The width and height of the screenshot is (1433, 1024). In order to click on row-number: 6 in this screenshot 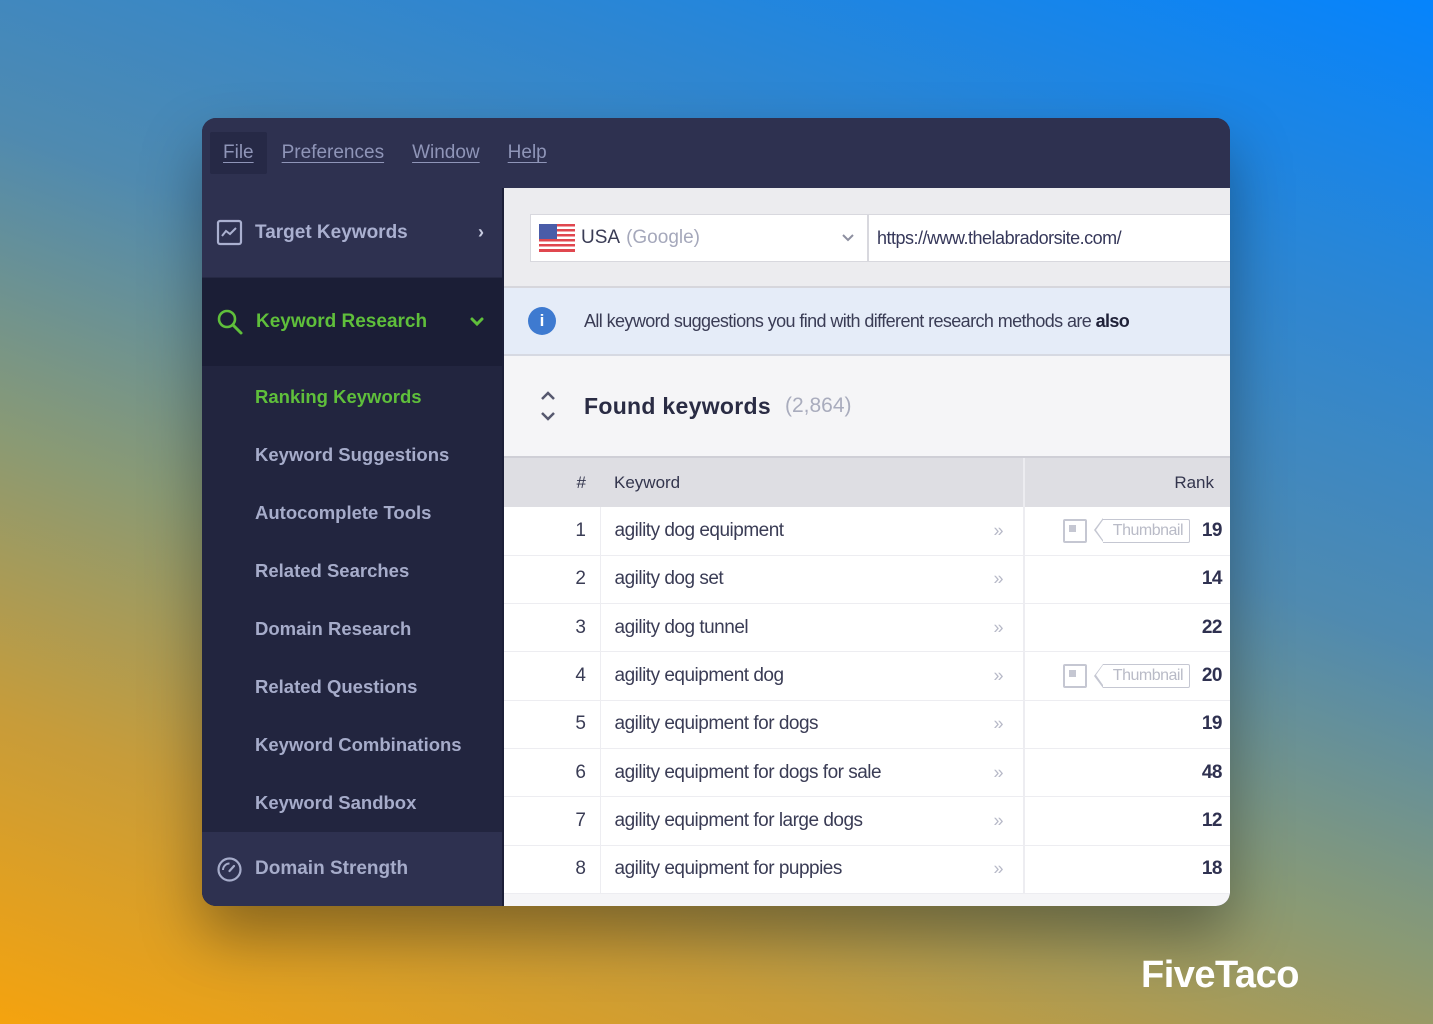, I will do `click(552, 772)`.